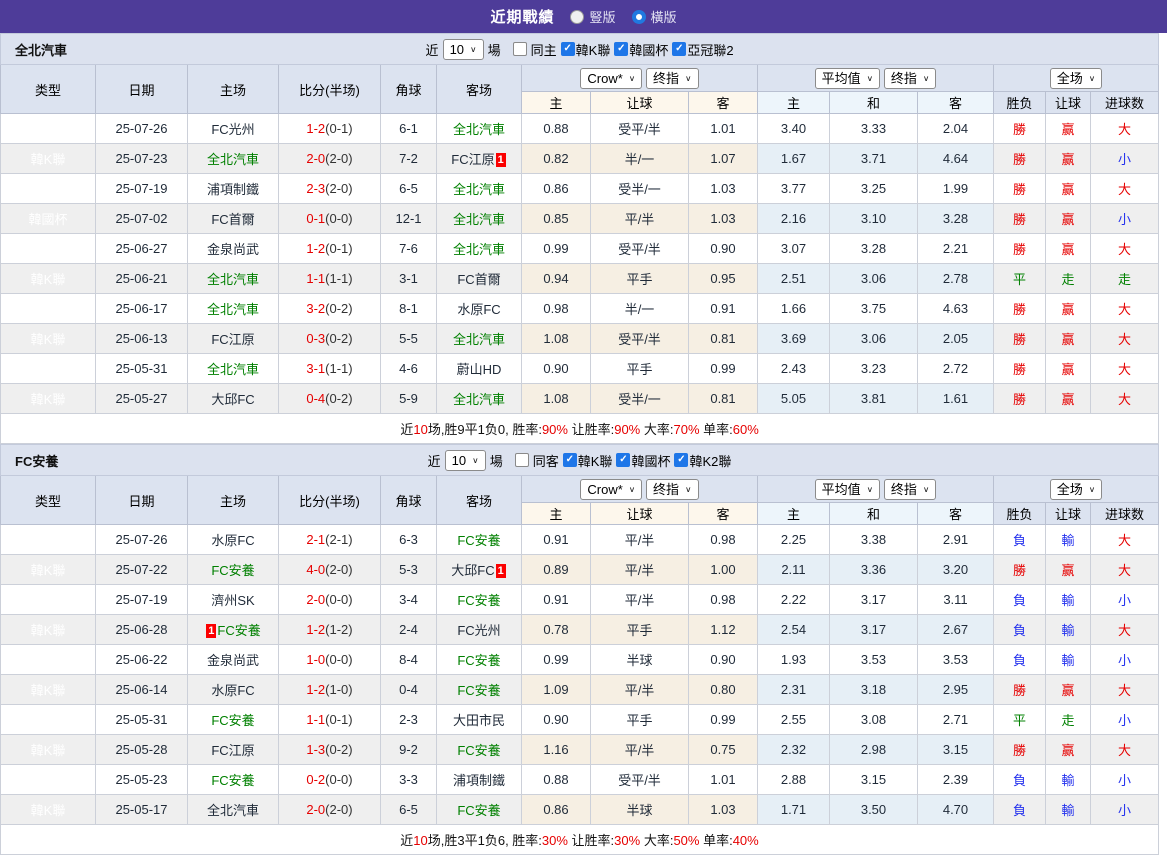 The height and width of the screenshot is (855, 1167). Describe the element at coordinates (703, 49) in the screenshot. I see `league-filter-2: ✓ 亞冠聯2` at that location.